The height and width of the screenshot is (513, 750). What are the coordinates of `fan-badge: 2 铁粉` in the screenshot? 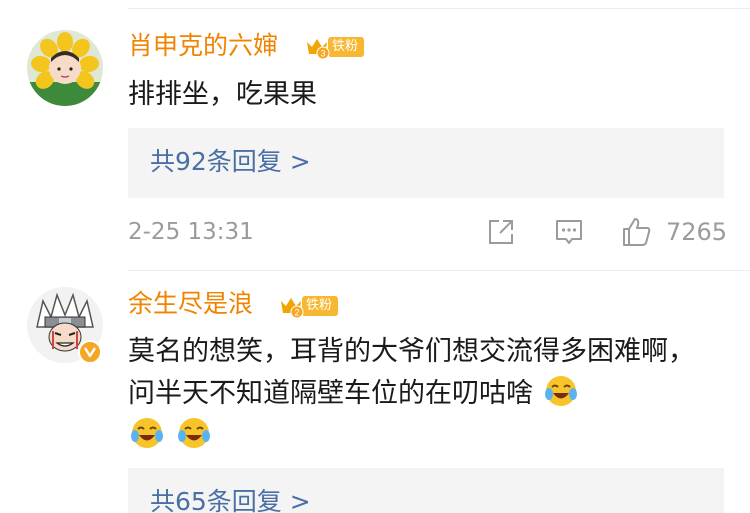 It's located at (308, 306).